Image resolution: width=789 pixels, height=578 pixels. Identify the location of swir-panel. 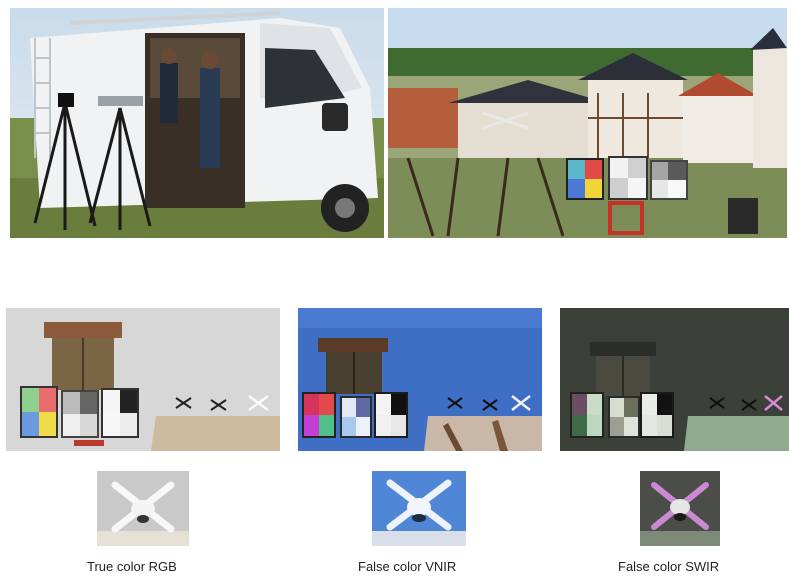
(674, 379).